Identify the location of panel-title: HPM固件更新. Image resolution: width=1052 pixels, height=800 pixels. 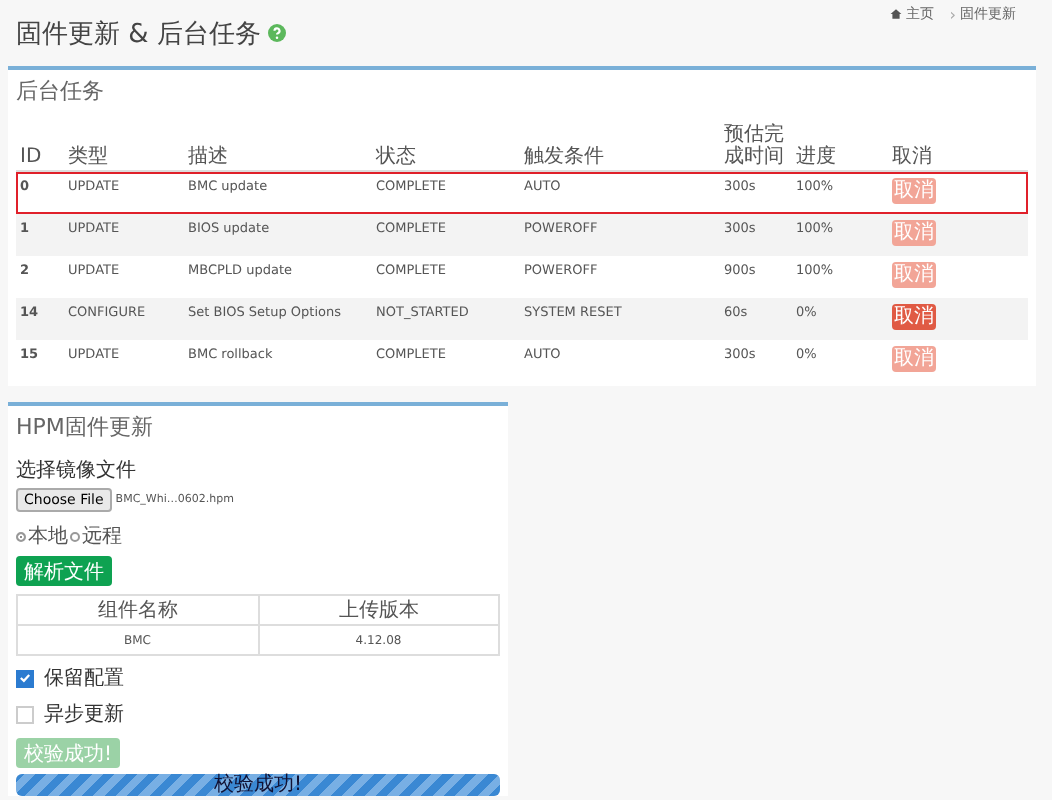
(85, 428).